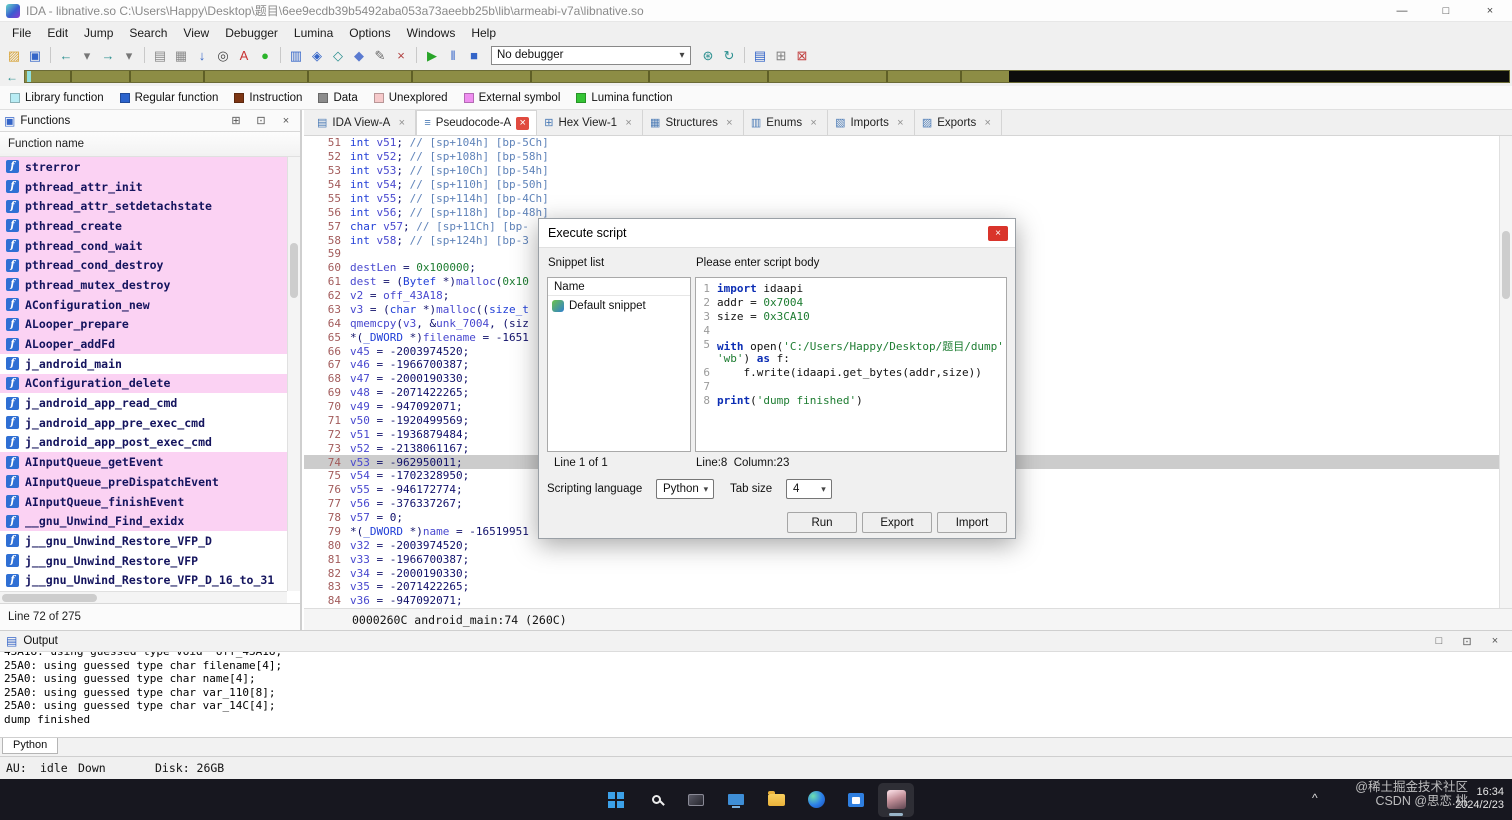  I want to click on code-line: 84 v36 = -947092071;, so click(901, 601).